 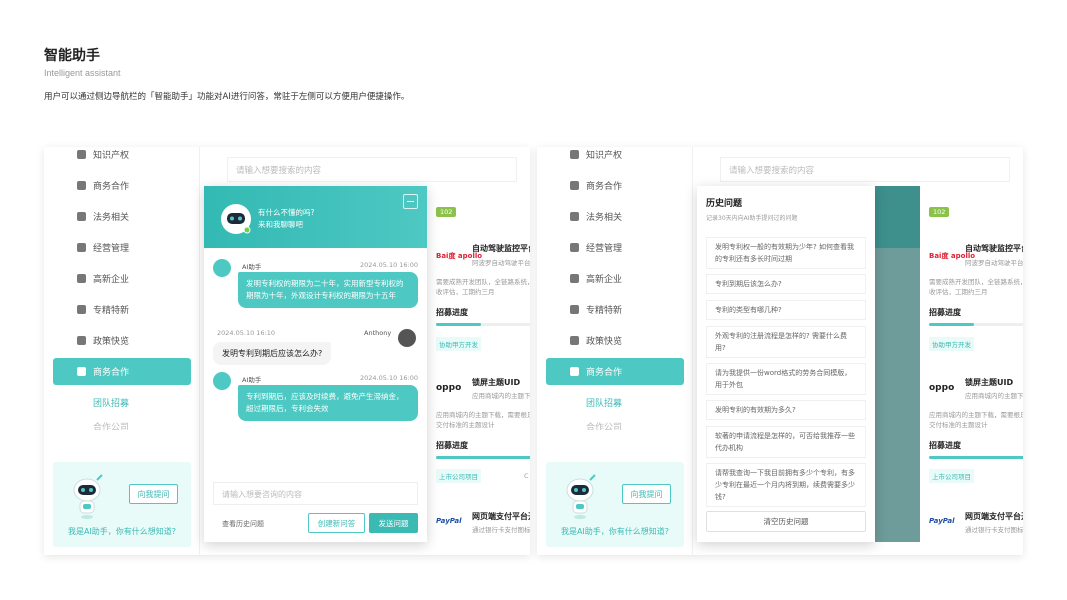 What do you see at coordinates (336, 523) in the screenshot?
I see `new-chat-button: 创建新问答` at bounding box center [336, 523].